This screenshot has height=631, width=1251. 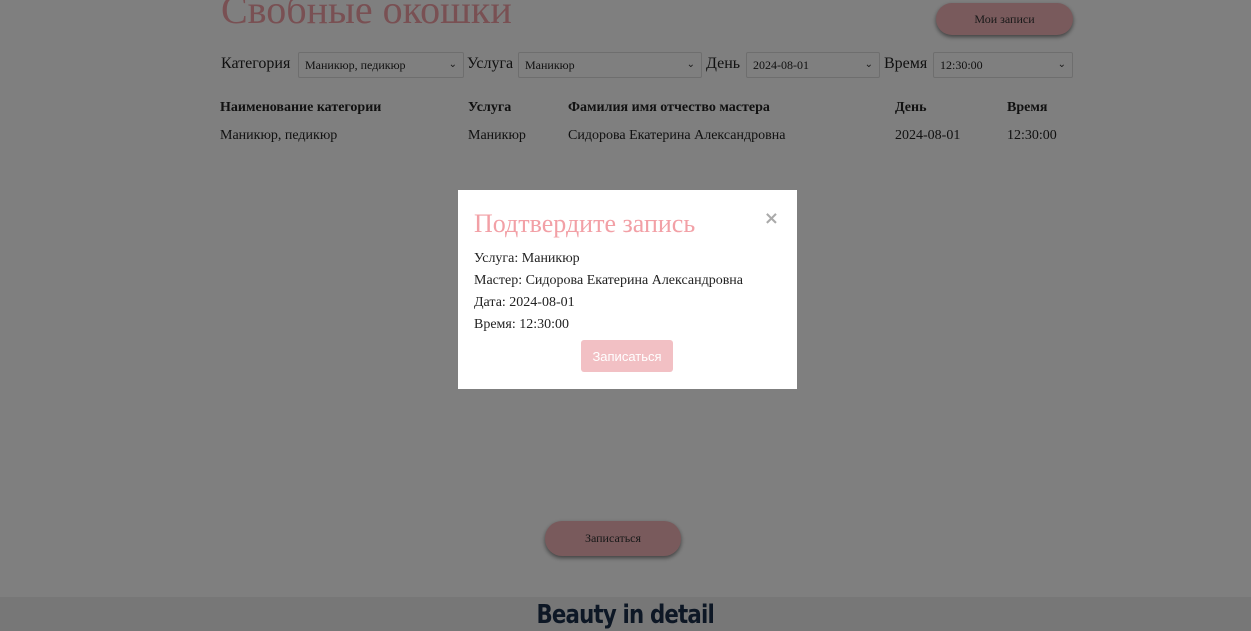 What do you see at coordinates (771, 219) in the screenshot?
I see `close-icon: ×` at bounding box center [771, 219].